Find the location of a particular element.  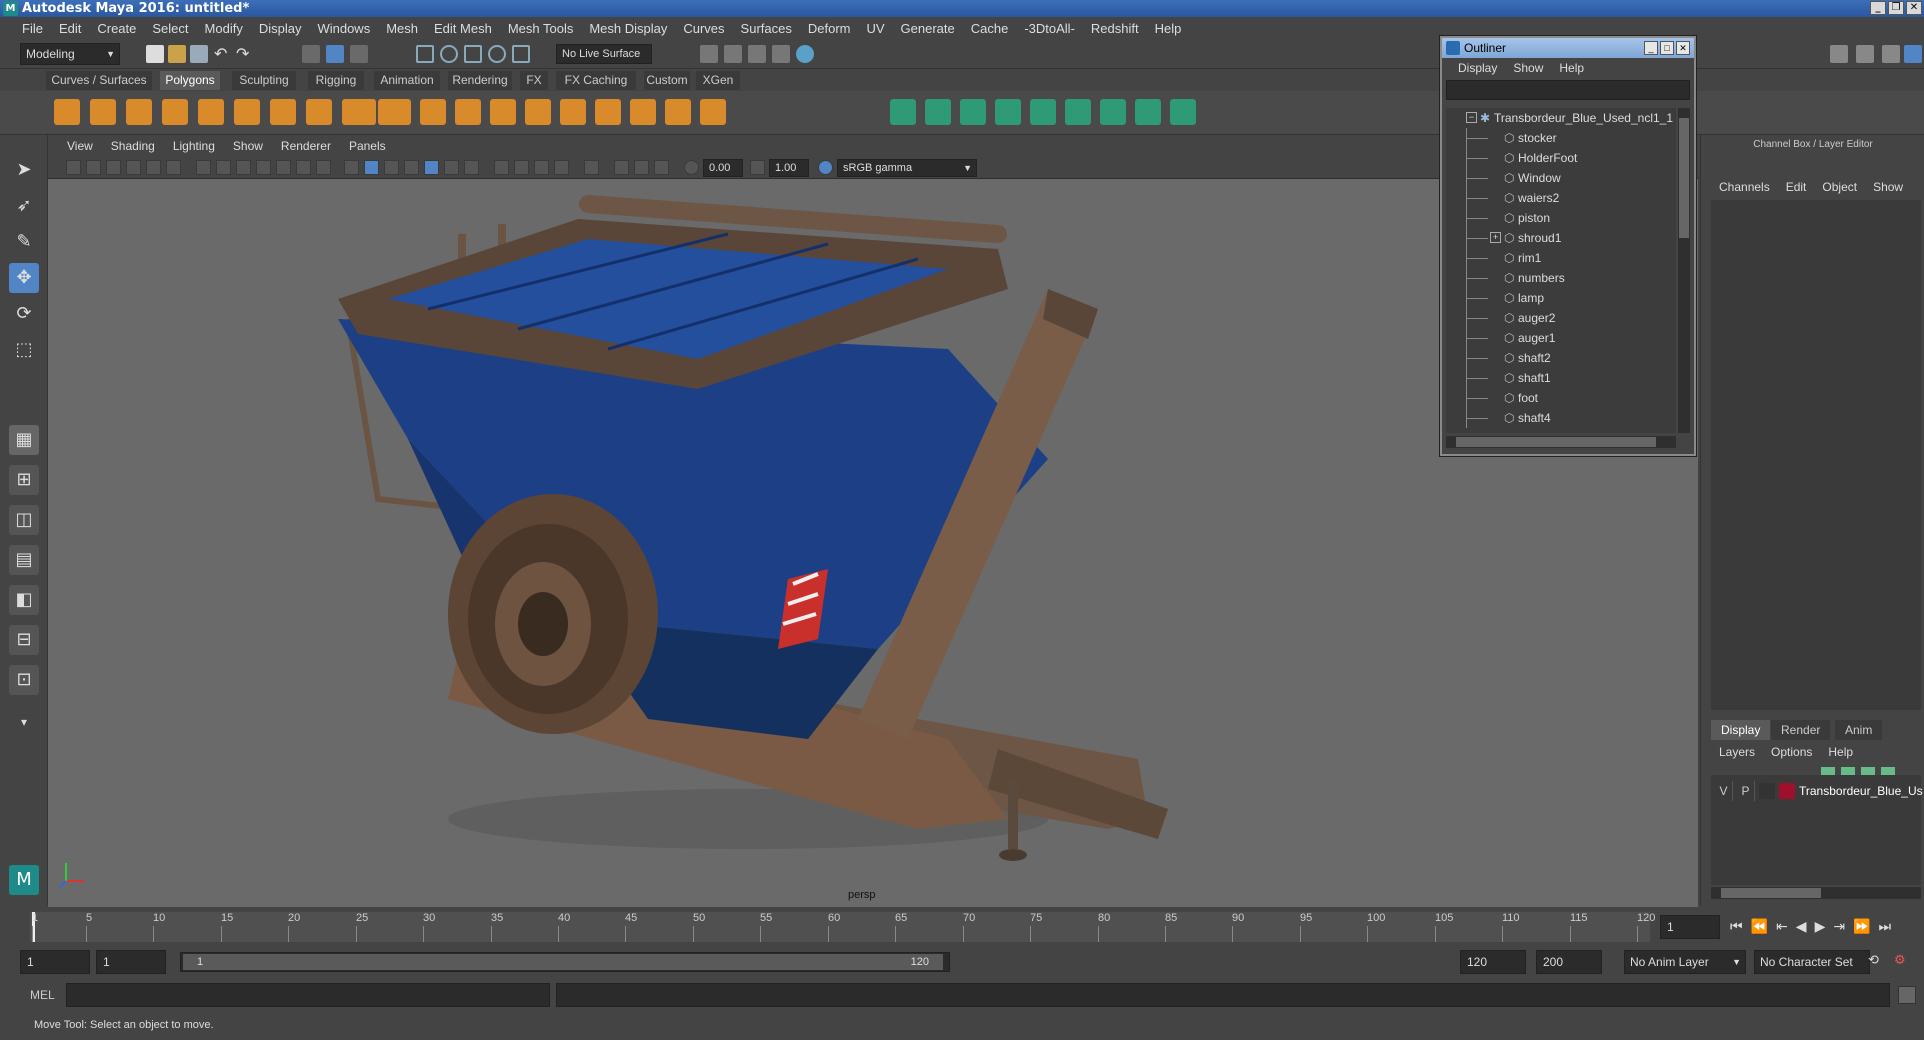

outliner-search-input is located at coordinates (1568, 90).